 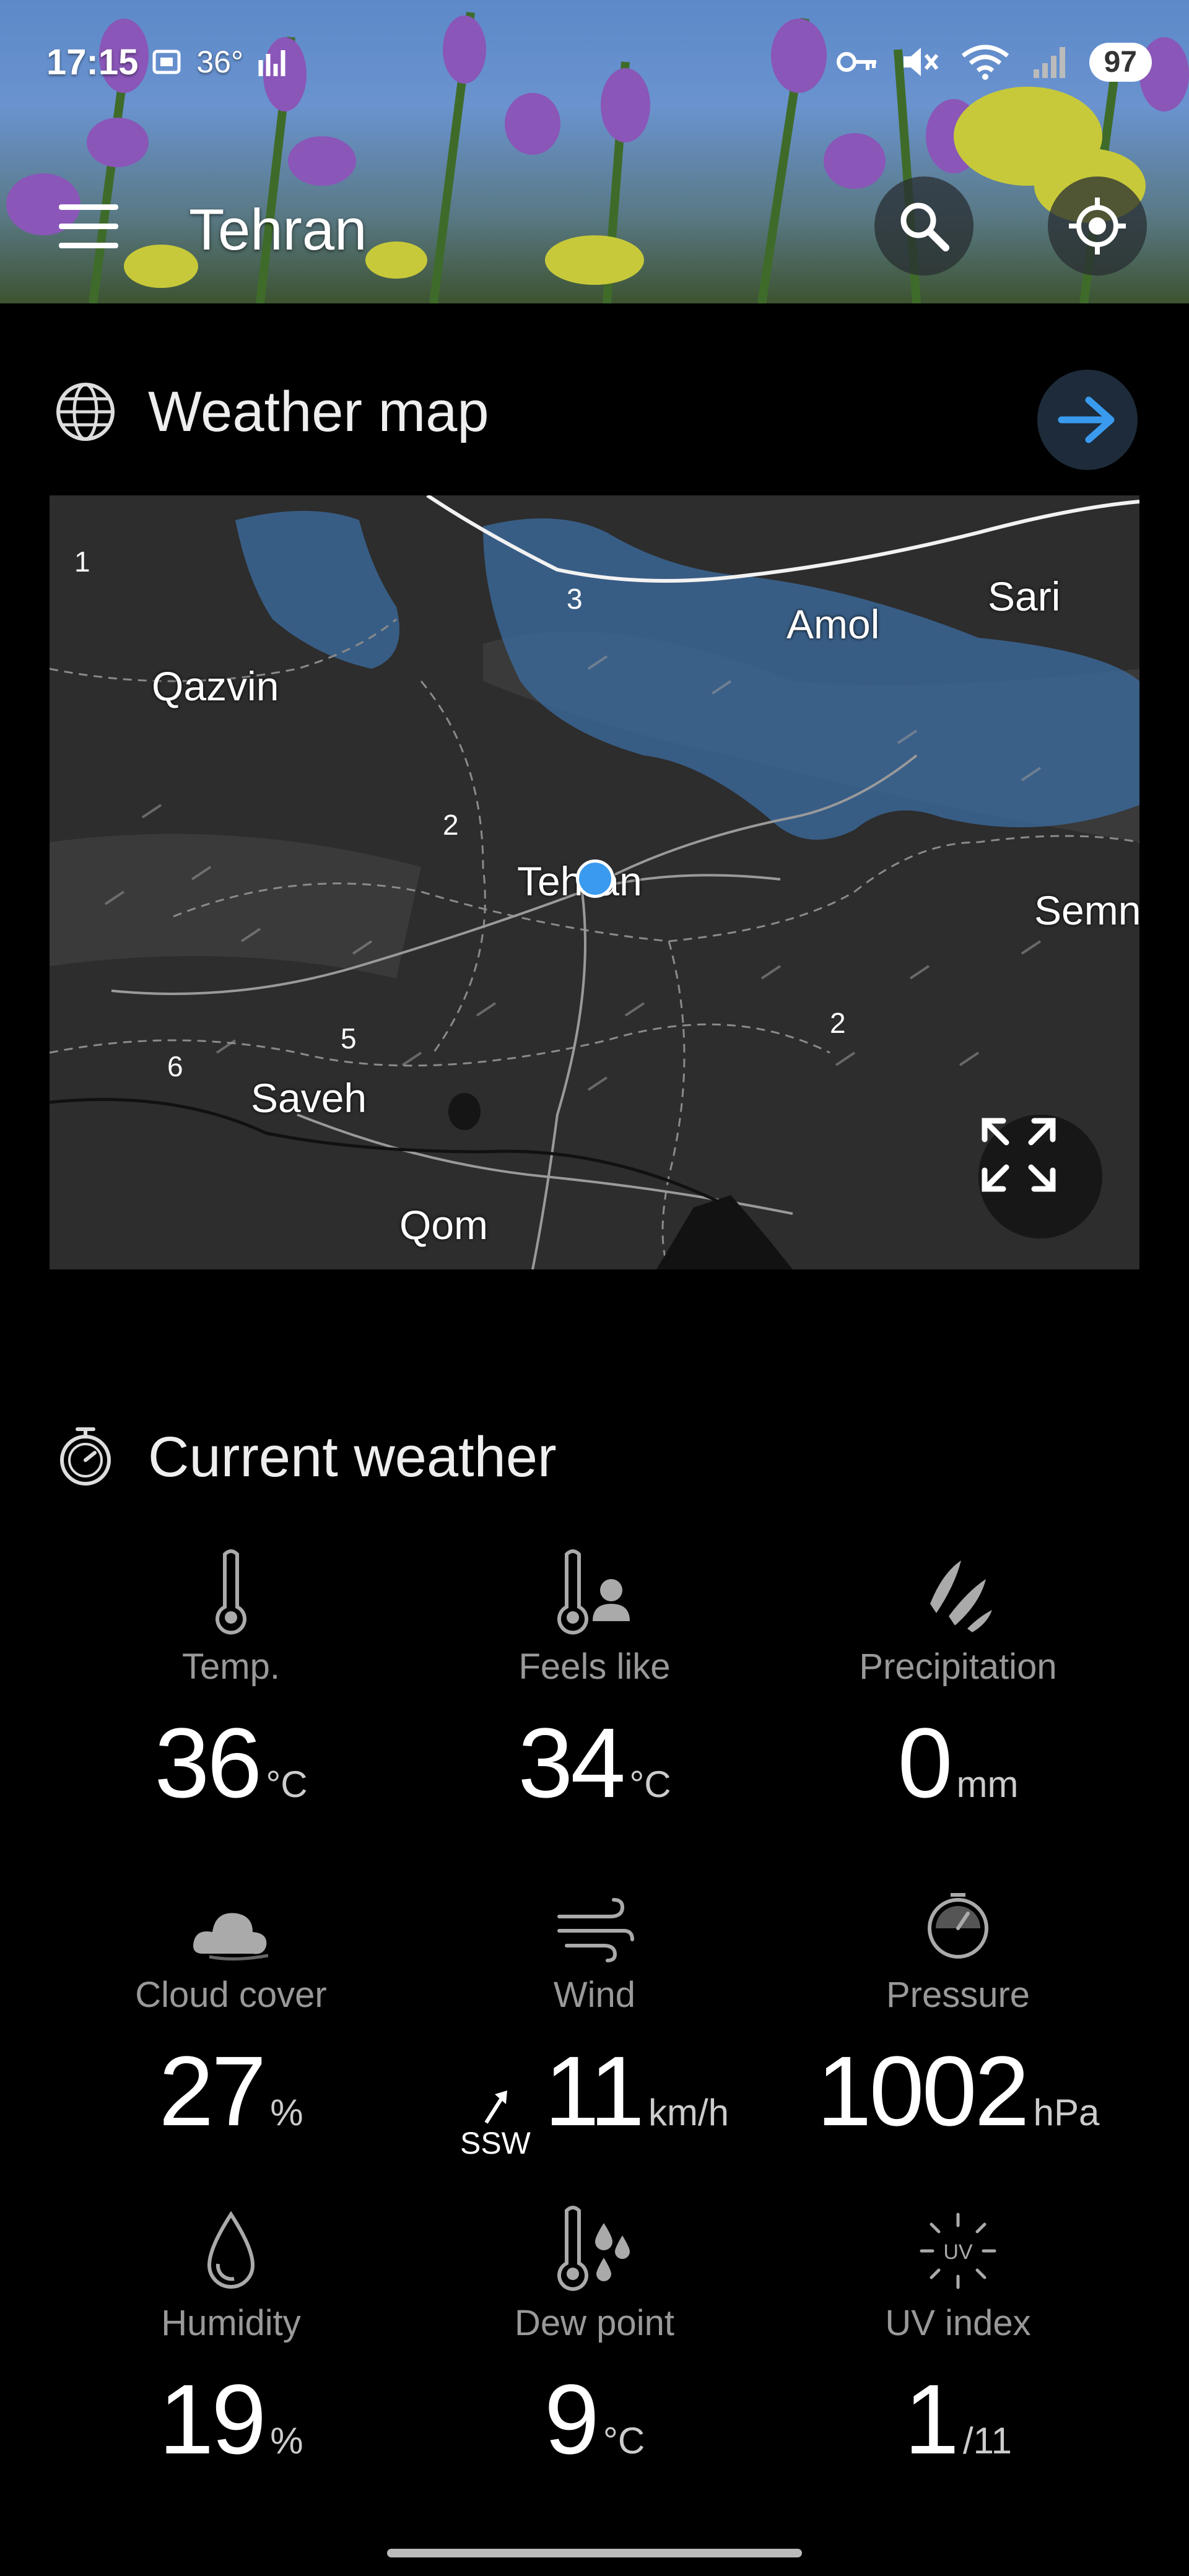 What do you see at coordinates (856, 62) in the screenshot?
I see `key-icon` at bounding box center [856, 62].